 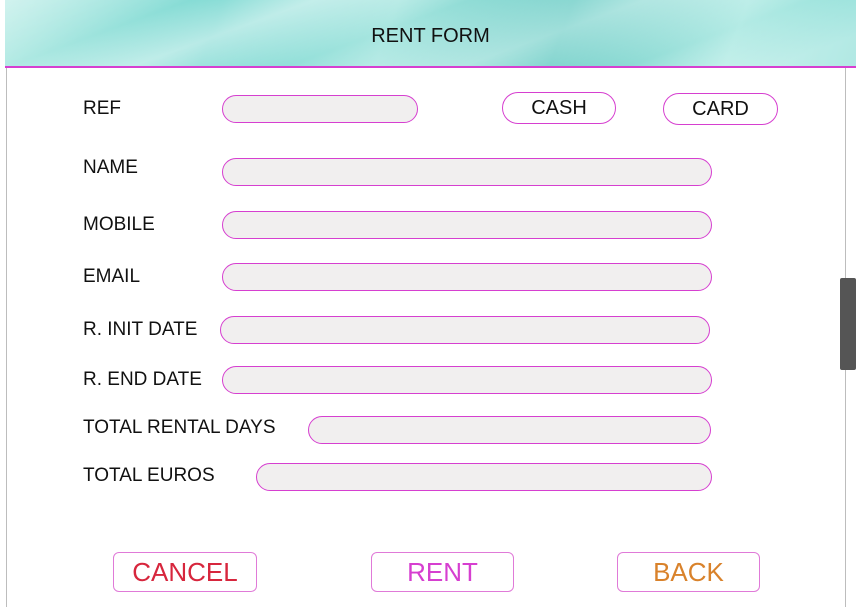 I want to click on page-title: RENT FORM, so click(x=430, y=36).